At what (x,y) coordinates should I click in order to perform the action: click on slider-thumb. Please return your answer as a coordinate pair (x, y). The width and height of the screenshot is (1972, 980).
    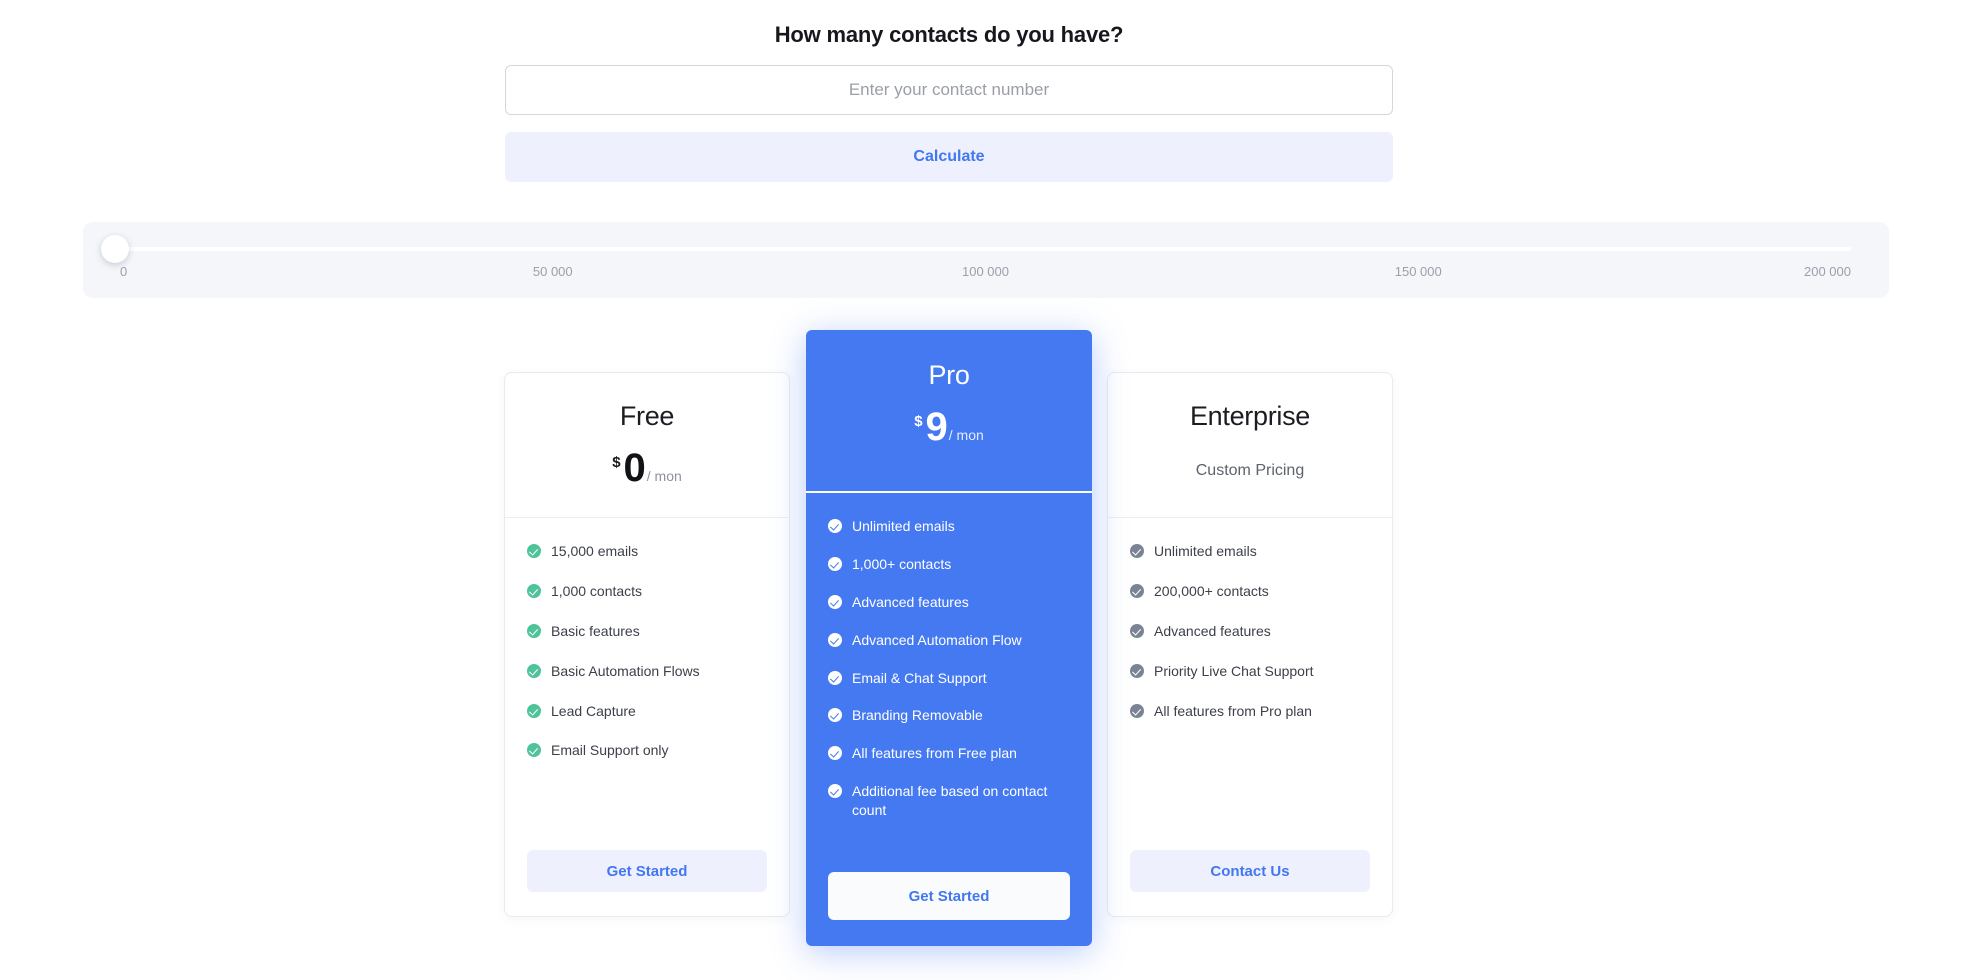
    Looking at the image, I should click on (115, 249).